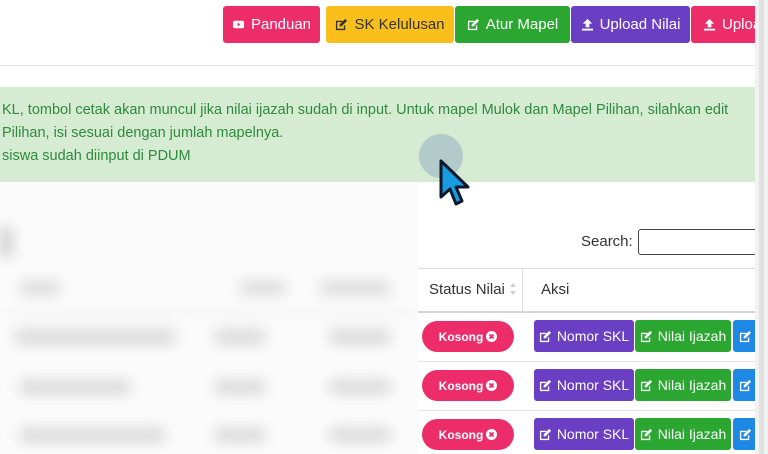 This screenshot has width=768, height=454. I want to click on sk-kelulusan-button: SK Kelulusan, so click(390, 24).